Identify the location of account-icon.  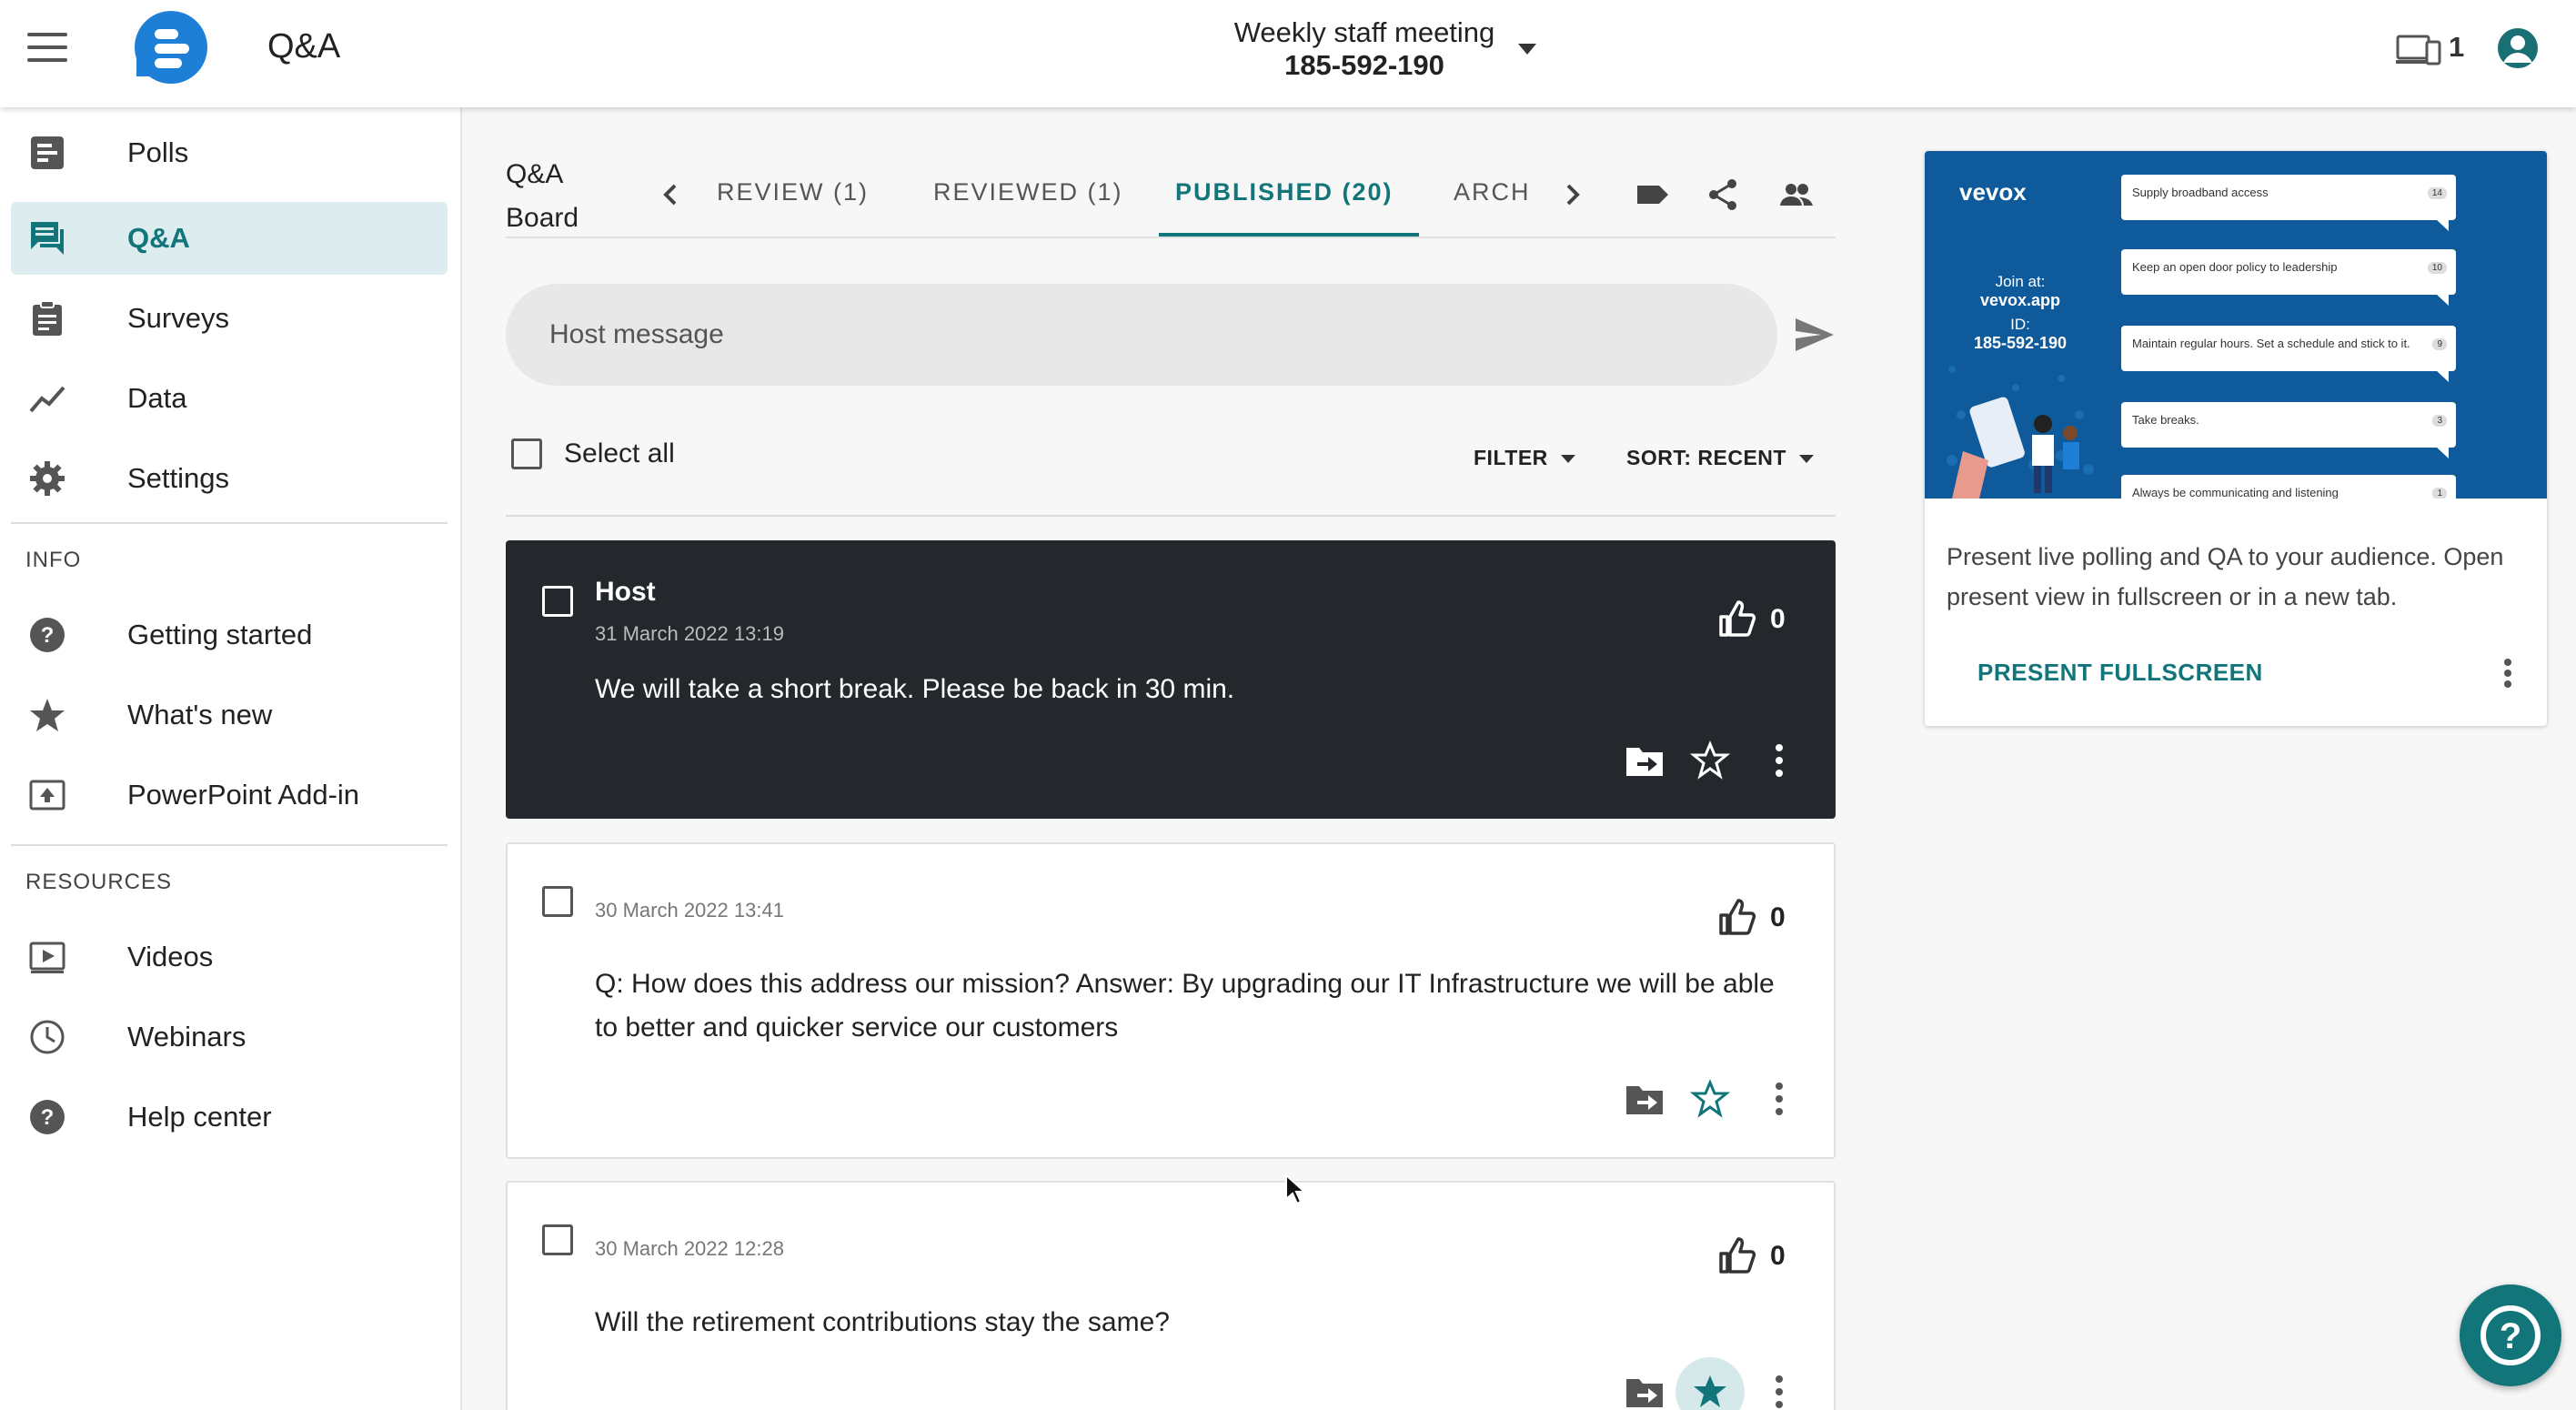
(2518, 48).